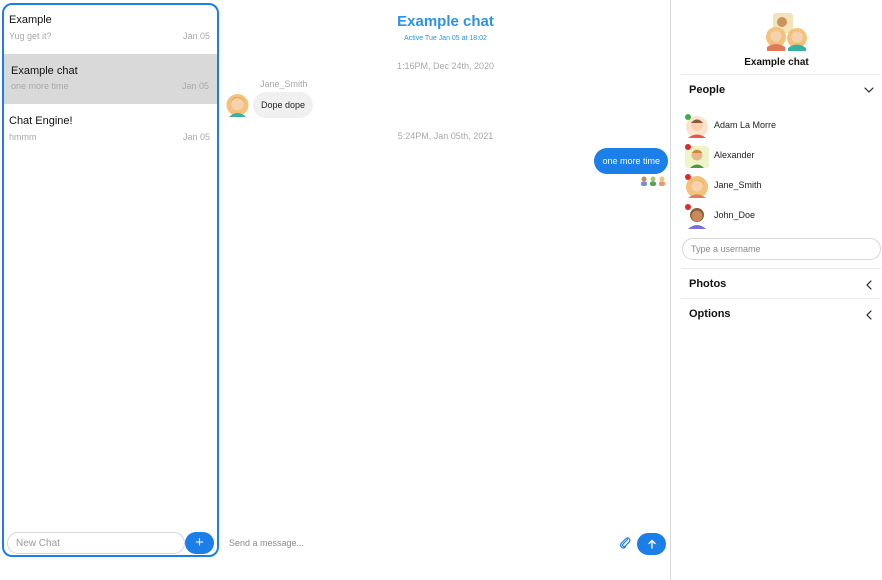 The height and width of the screenshot is (580, 882). What do you see at coordinates (283, 105) in the screenshot?
I see `incoming-message-bubble: Dope dope` at bounding box center [283, 105].